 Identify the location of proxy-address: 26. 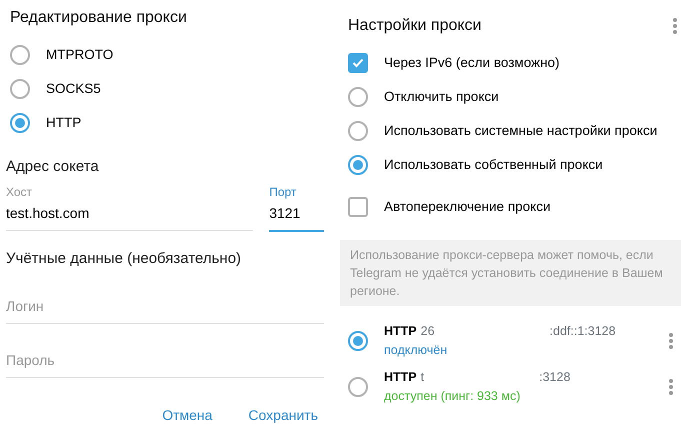
(427, 331).